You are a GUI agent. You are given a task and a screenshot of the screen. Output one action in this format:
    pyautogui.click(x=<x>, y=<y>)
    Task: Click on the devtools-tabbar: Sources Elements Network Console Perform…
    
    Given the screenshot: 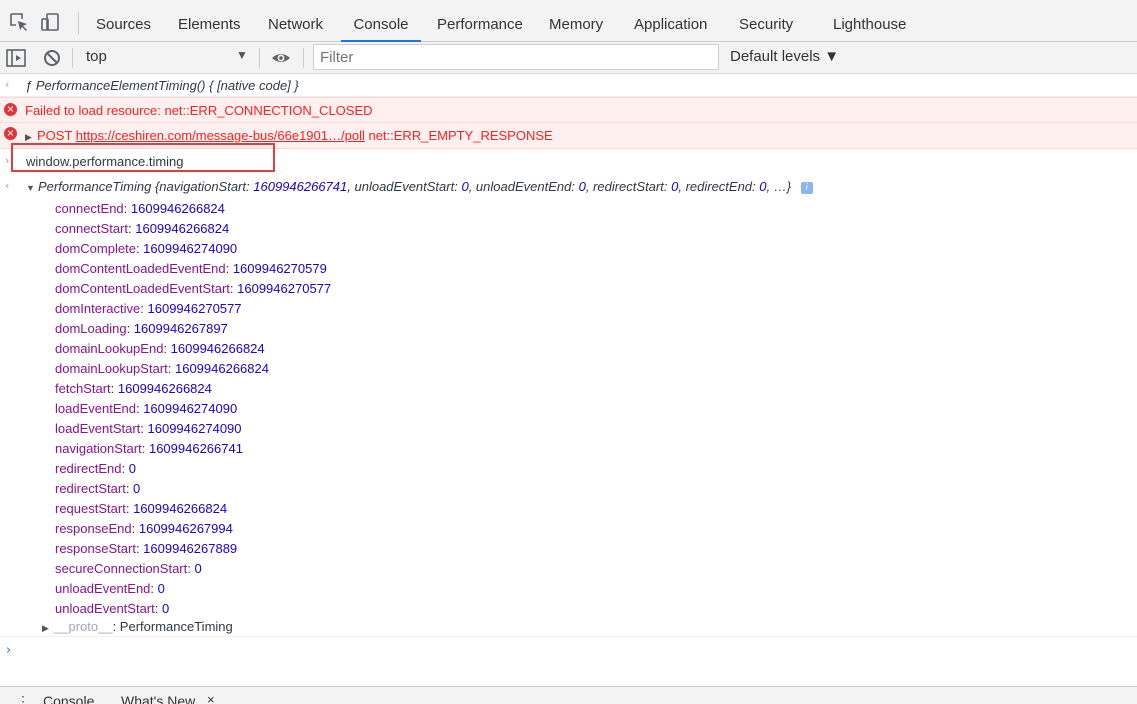 What is the action you would take?
    pyautogui.click(x=568, y=21)
    